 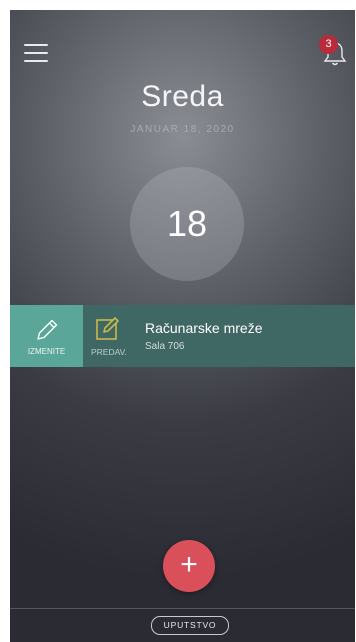 I want to click on notification-badge: 3, so click(x=328, y=44).